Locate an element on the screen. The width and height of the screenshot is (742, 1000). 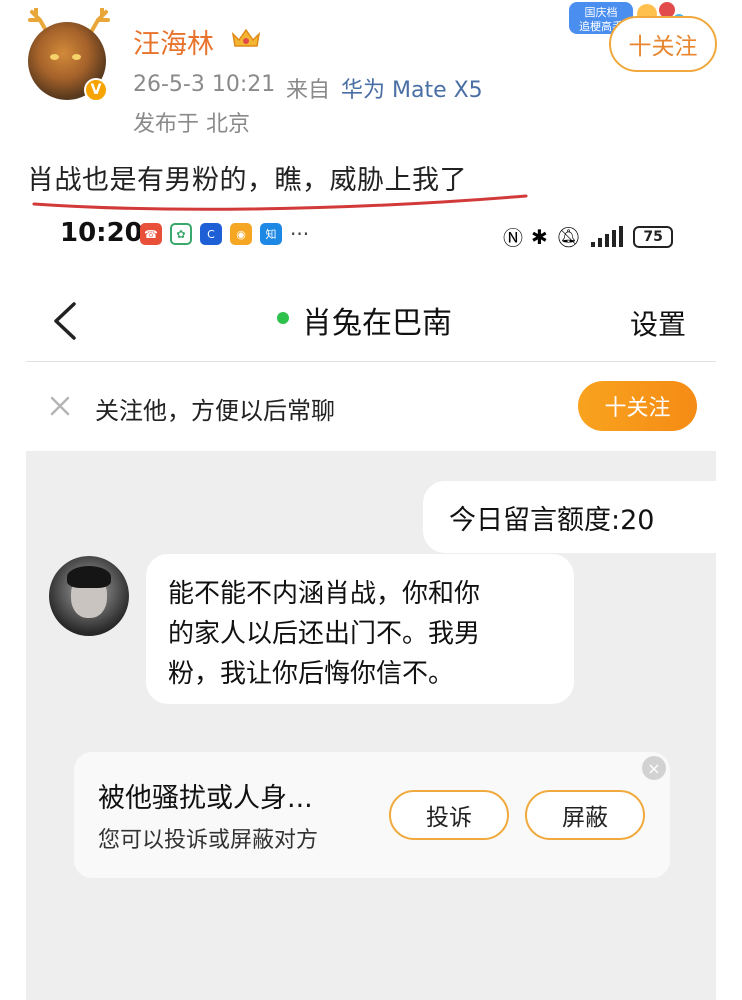
author-avatar: V is located at coordinates (69, 56).